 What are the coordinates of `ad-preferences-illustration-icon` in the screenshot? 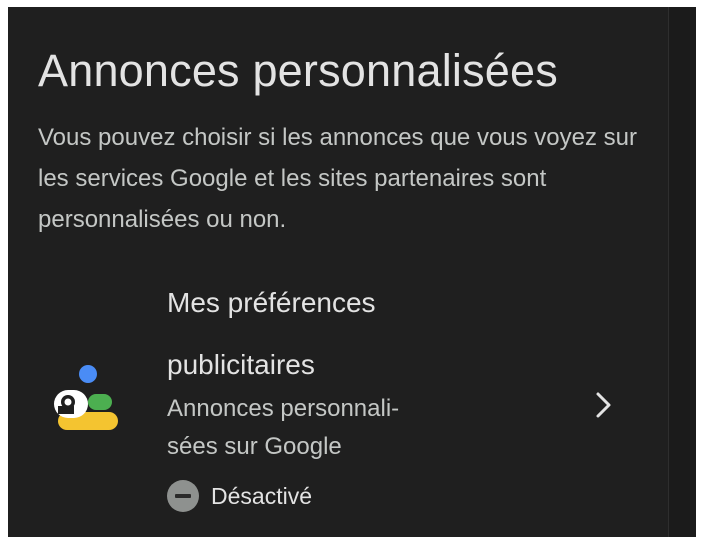 It's located at (88, 402).